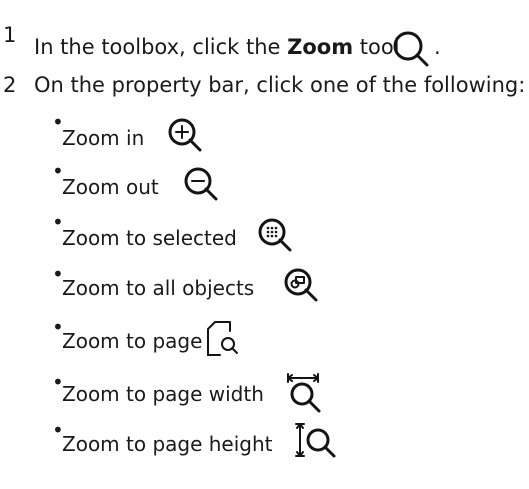  Describe the element at coordinates (315, 440) in the screenshot. I see `zoom-to-page-height-icon` at that location.